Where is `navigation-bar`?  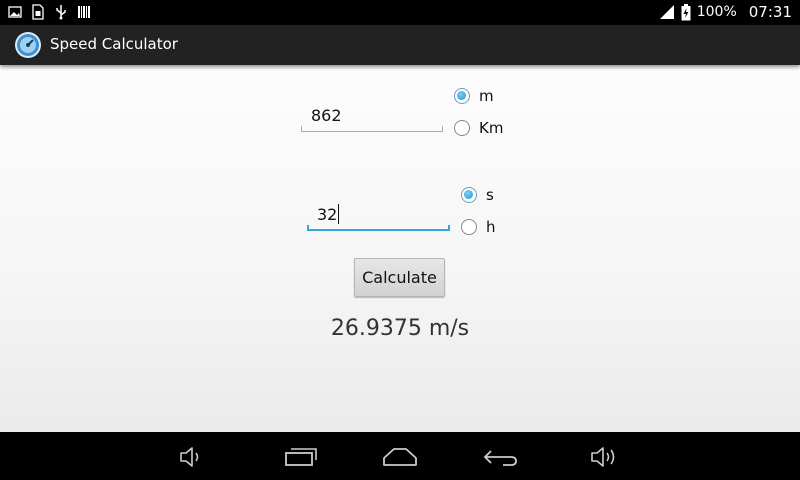 navigation-bar is located at coordinates (400, 456).